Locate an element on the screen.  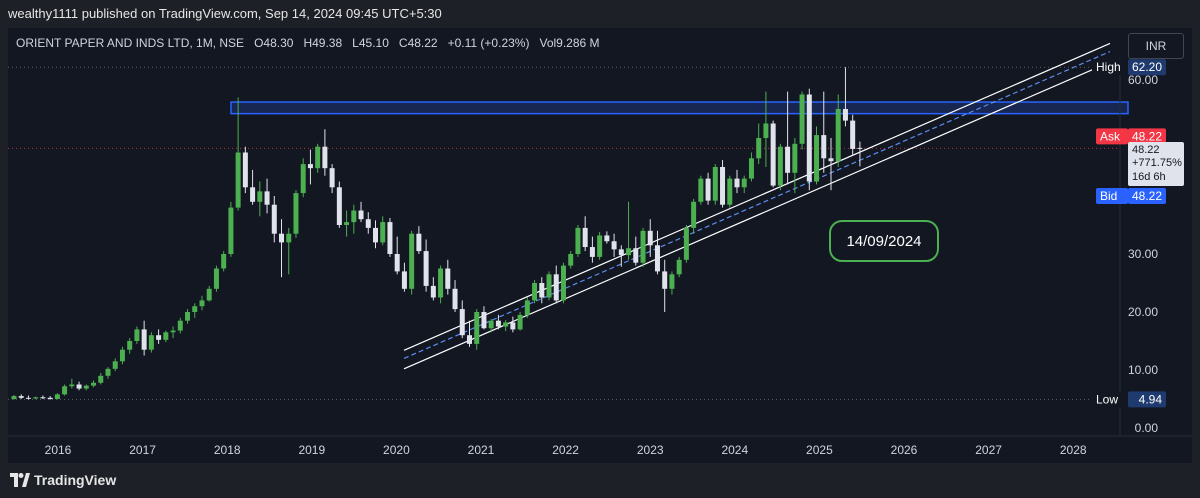
x-tick-label: 2018 is located at coordinates (227, 450).